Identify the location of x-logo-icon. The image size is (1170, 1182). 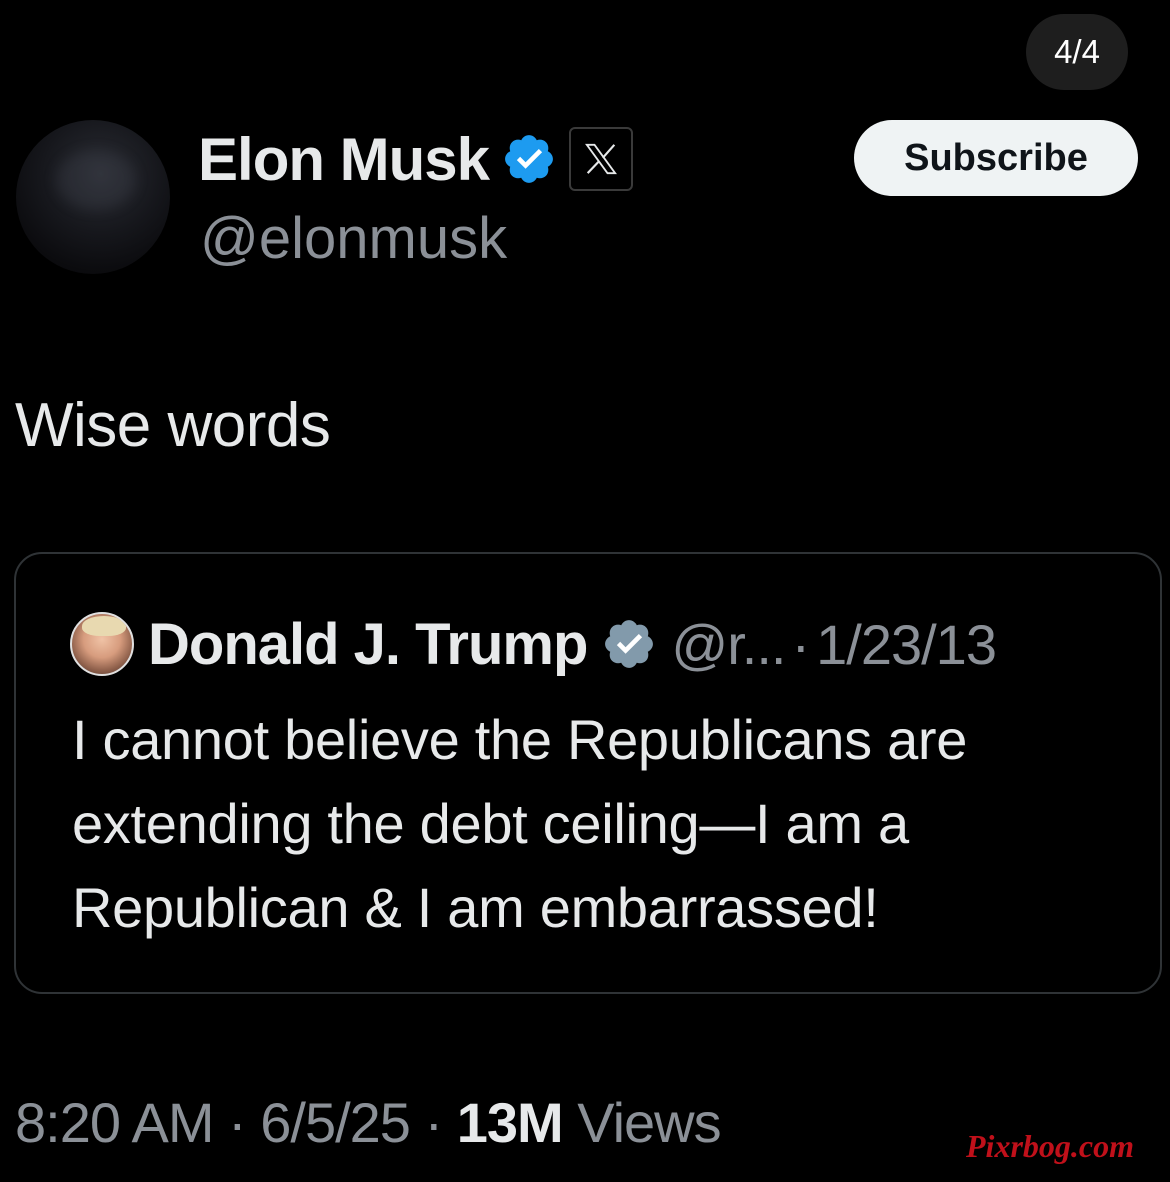
(601, 159).